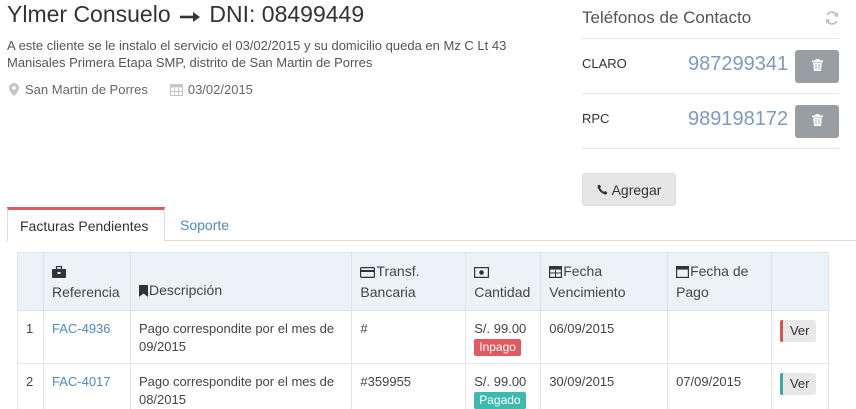 The image size is (856, 409). Describe the element at coordinates (220, 89) in the screenshot. I see `client-install-date: 03/02/2015` at that location.